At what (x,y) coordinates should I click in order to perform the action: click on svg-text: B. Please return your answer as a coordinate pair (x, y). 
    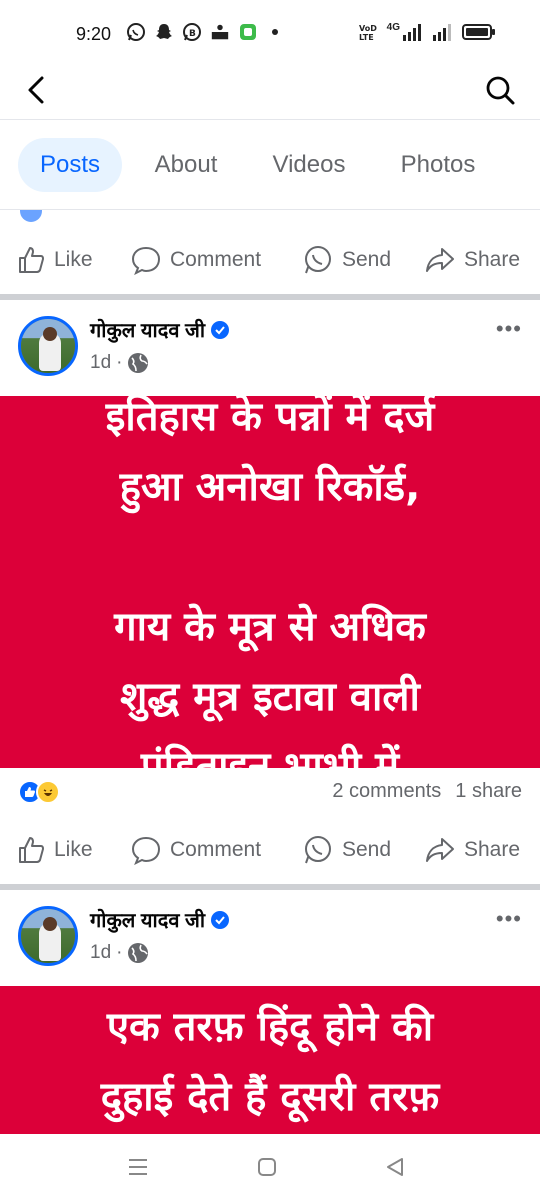
    Looking at the image, I should click on (192, 34).